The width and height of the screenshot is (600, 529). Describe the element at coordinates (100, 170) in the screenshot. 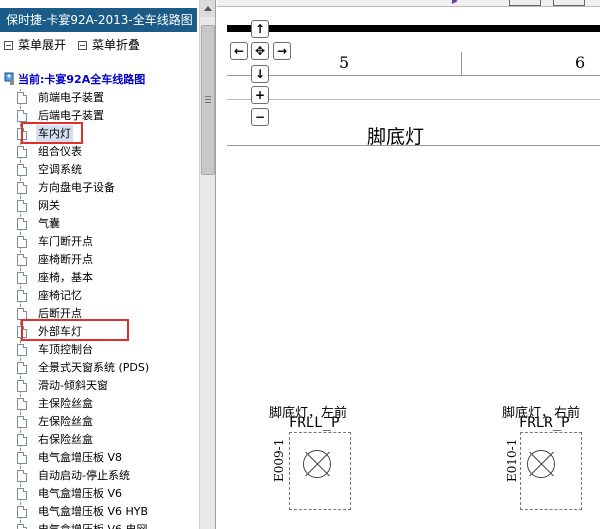

I see `tree-item: 空调系统` at that location.